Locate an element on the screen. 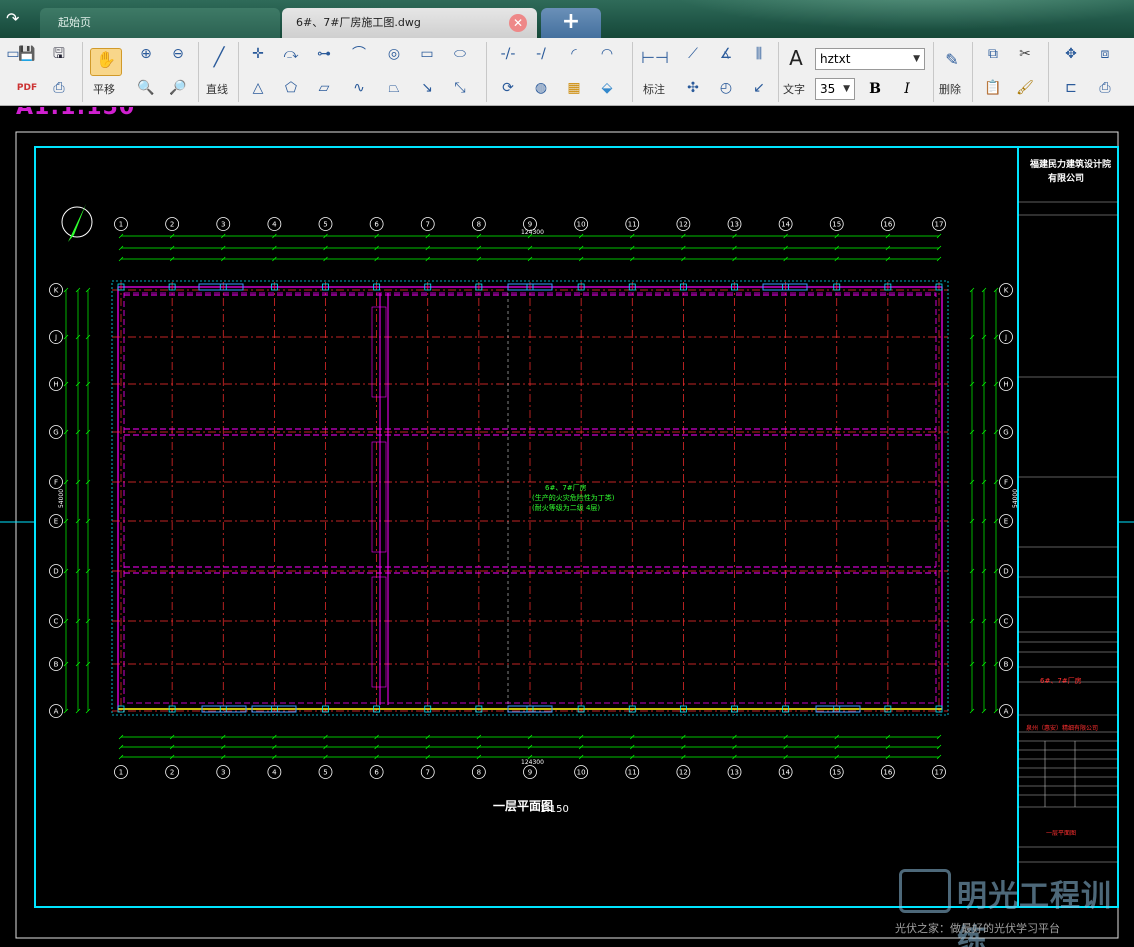  grid-bubble-label: E is located at coordinates (1006, 522).